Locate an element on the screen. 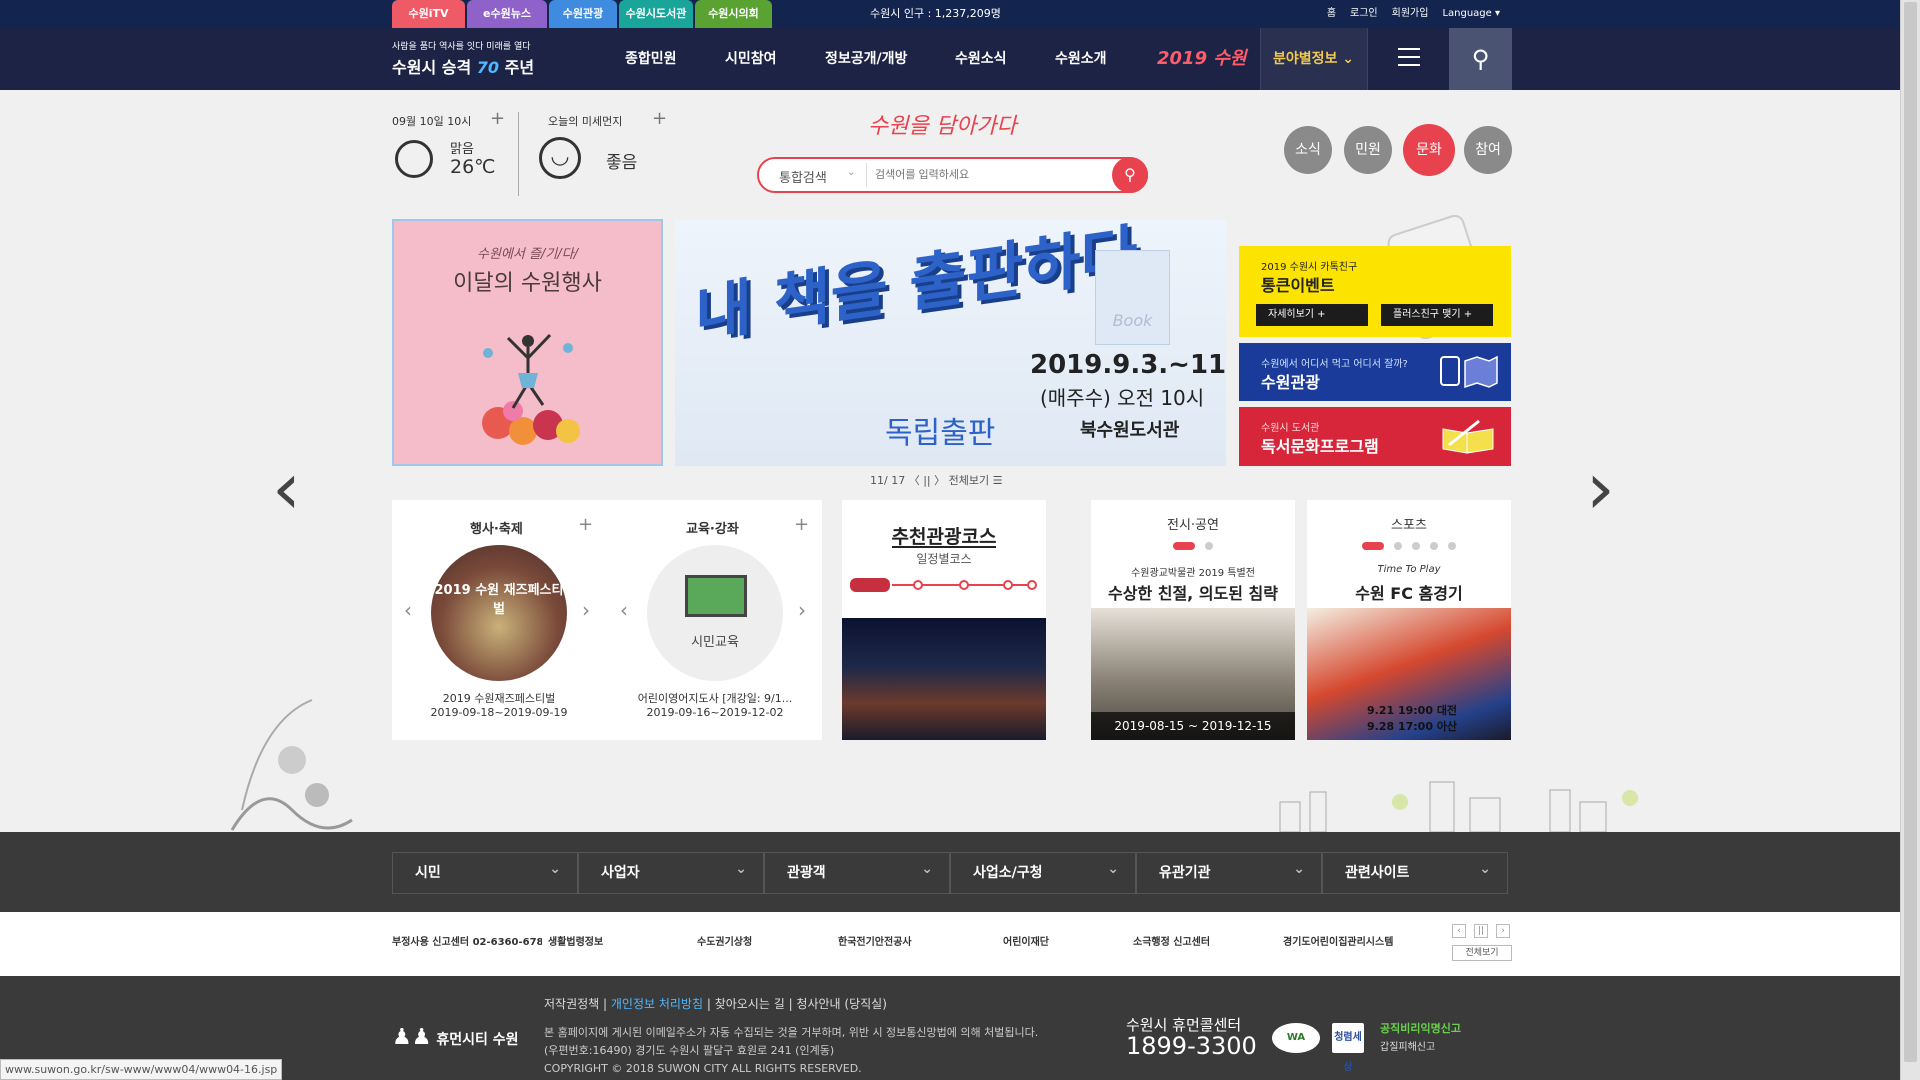  education-dates: 2019-09-16~2019-12-02 is located at coordinates (715, 712).